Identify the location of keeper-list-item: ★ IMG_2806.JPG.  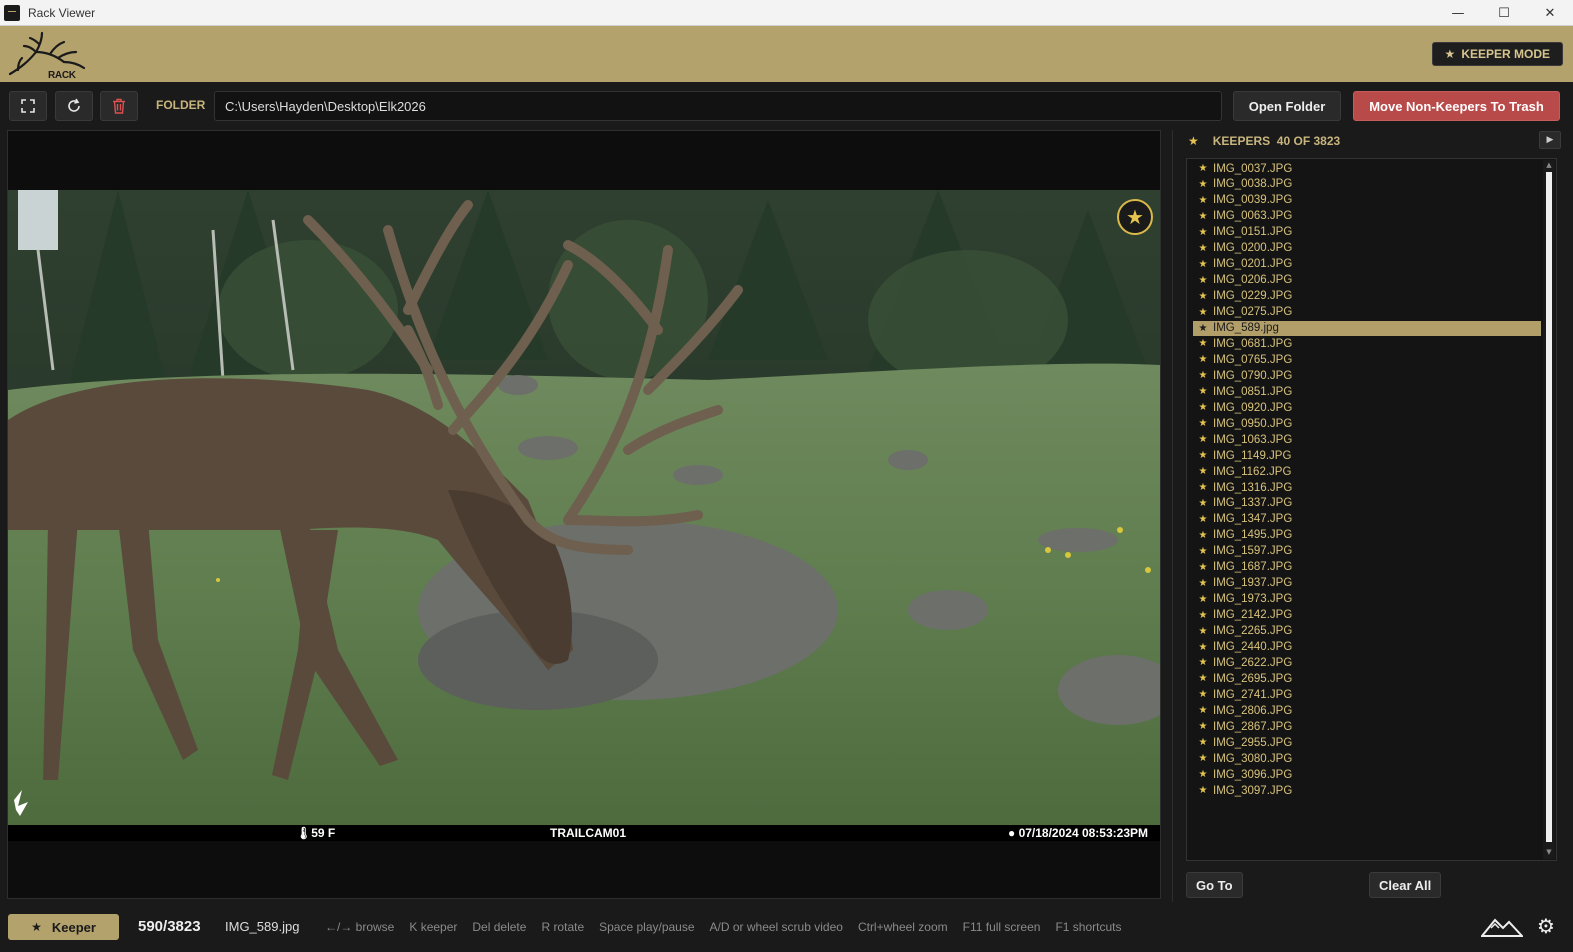
(1367, 710).